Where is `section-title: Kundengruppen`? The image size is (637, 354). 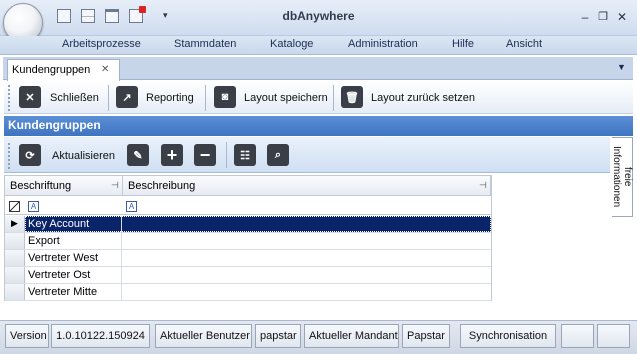
section-title: Kundengruppen is located at coordinates (54, 125).